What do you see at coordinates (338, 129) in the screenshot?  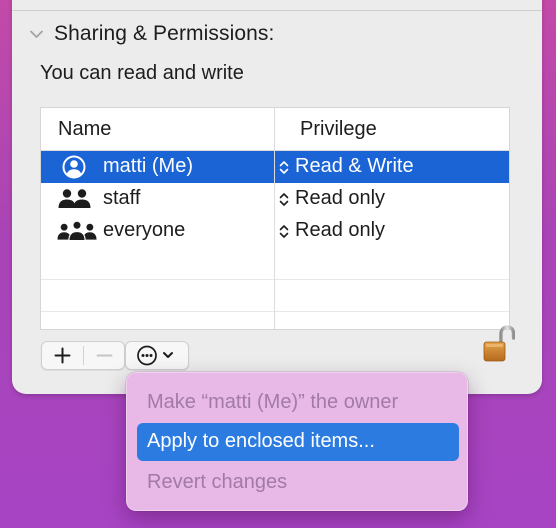 I see `column-header-privilege: Privilege` at bounding box center [338, 129].